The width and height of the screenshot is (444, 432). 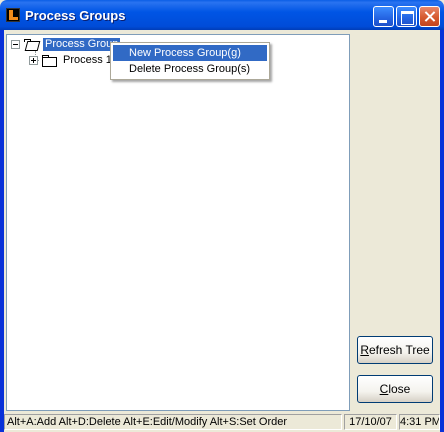 I want to click on refresh-label: efresh Tree, so click(x=399, y=350).